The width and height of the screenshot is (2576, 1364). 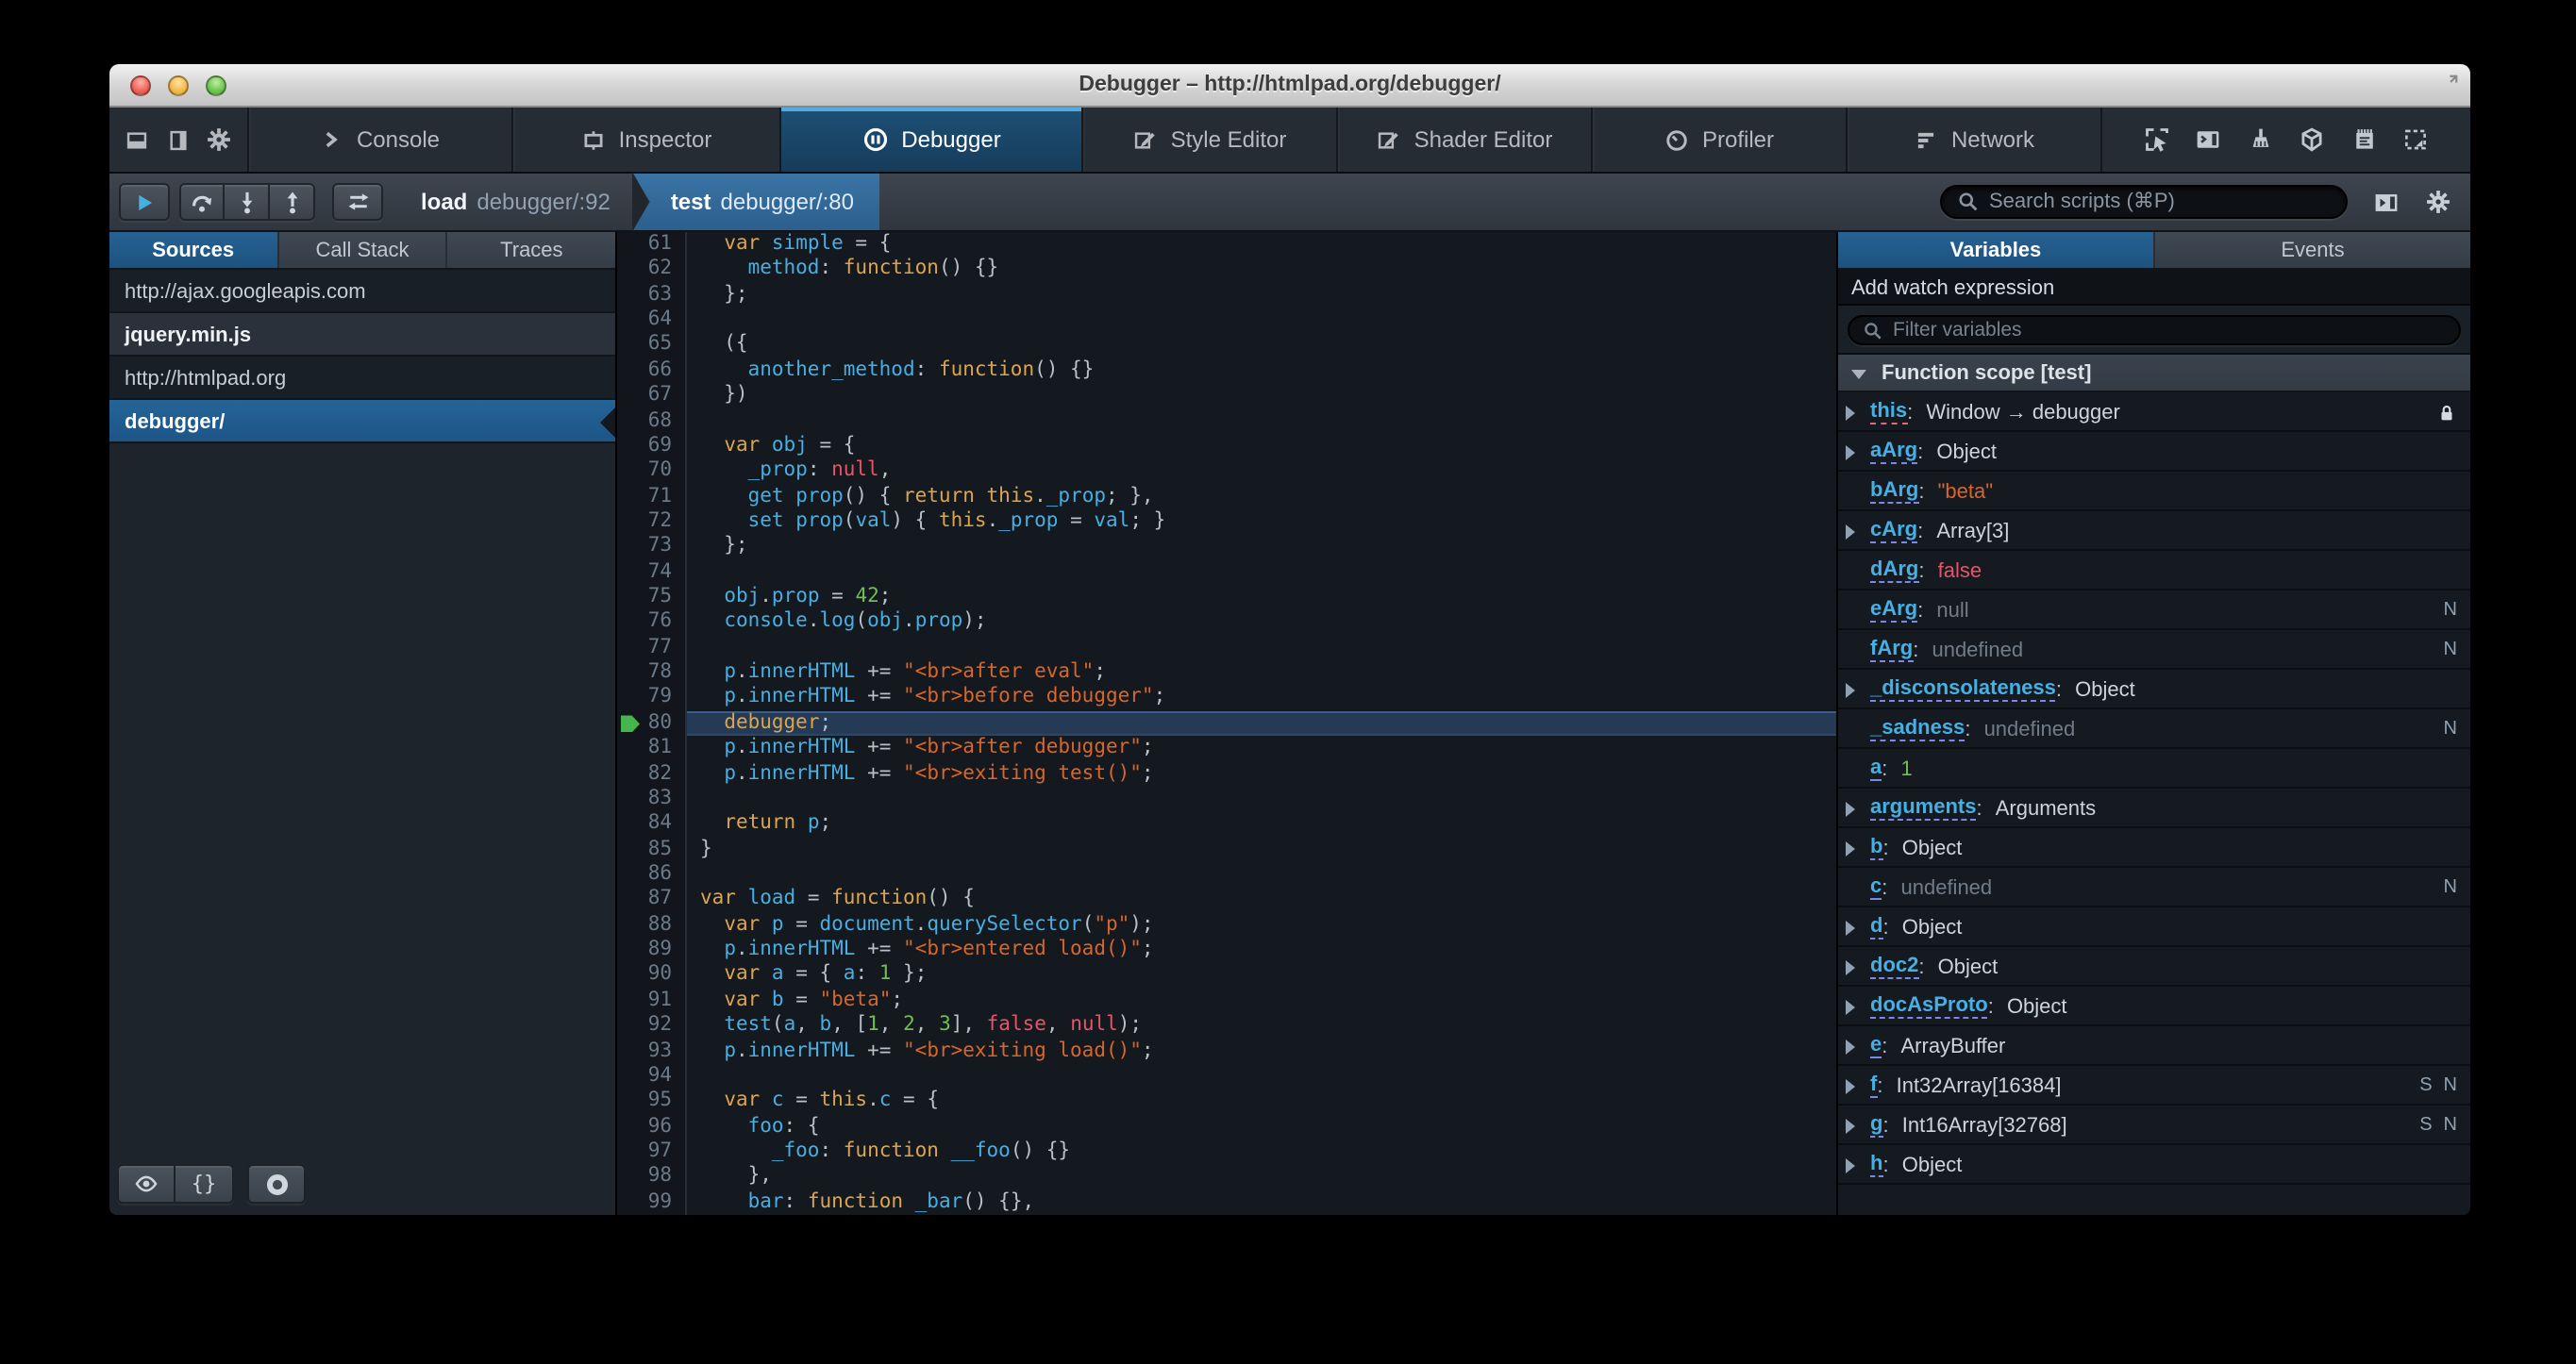 I want to click on tab-console: Console, so click(x=381, y=140).